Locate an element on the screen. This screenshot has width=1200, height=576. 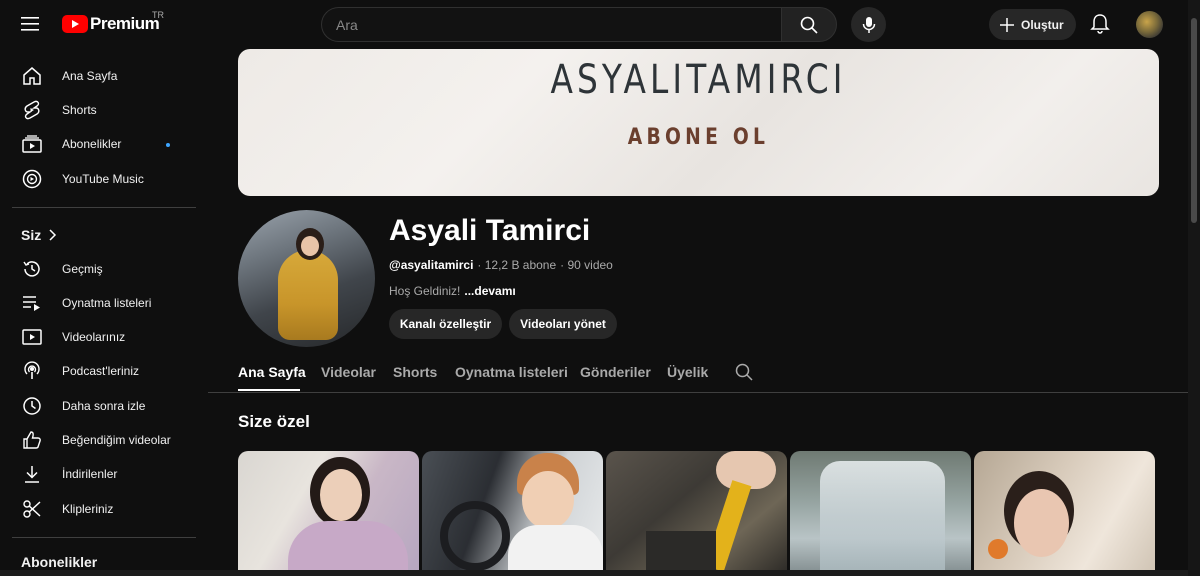
history-icon is located at coordinates (32, 269).